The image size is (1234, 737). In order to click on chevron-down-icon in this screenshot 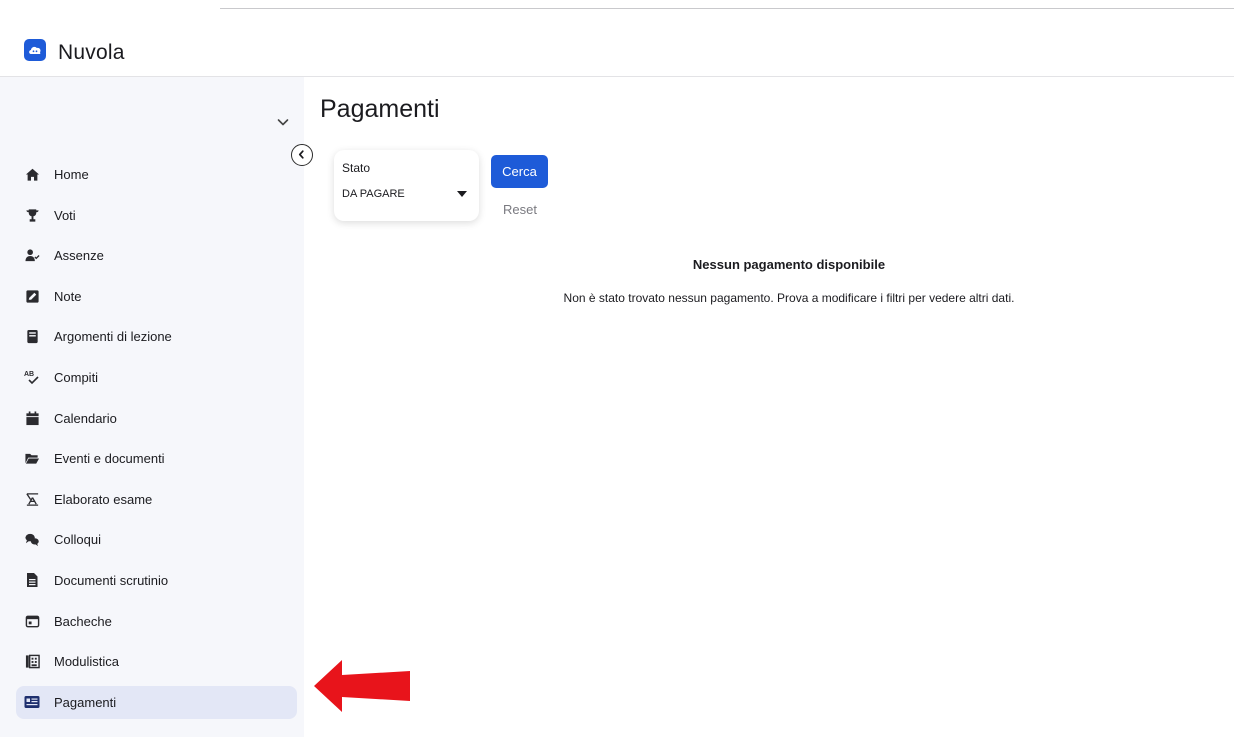, I will do `click(283, 122)`.